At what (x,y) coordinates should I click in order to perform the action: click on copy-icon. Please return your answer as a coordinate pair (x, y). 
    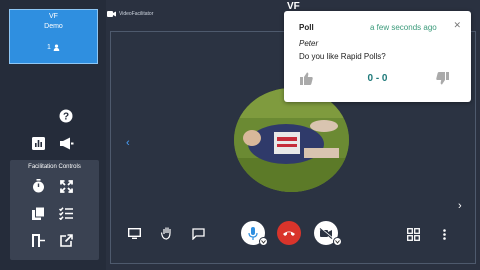
    Looking at the image, I should click on (38, 213).